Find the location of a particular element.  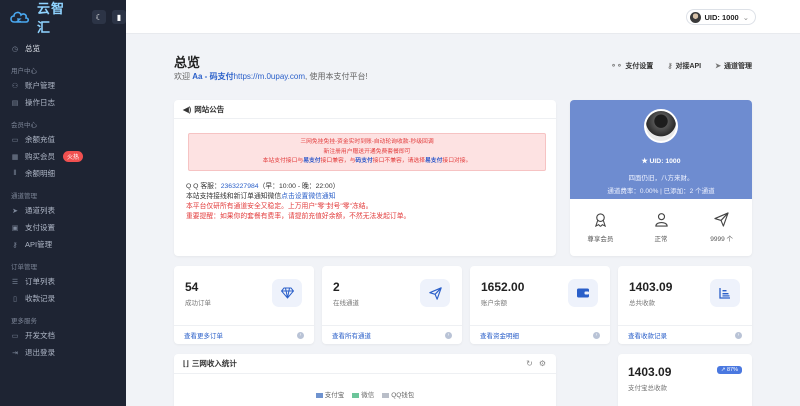

sidebar-item: ⚷ API管理 is located at coordinates (63, 244).